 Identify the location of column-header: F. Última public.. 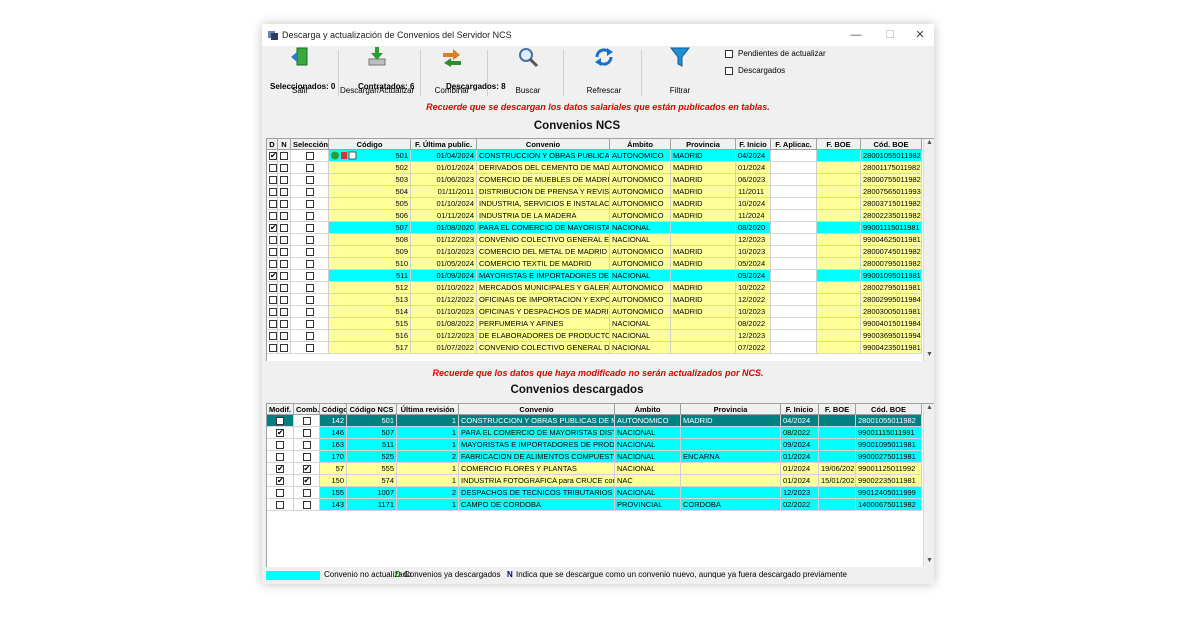
(444, 144).